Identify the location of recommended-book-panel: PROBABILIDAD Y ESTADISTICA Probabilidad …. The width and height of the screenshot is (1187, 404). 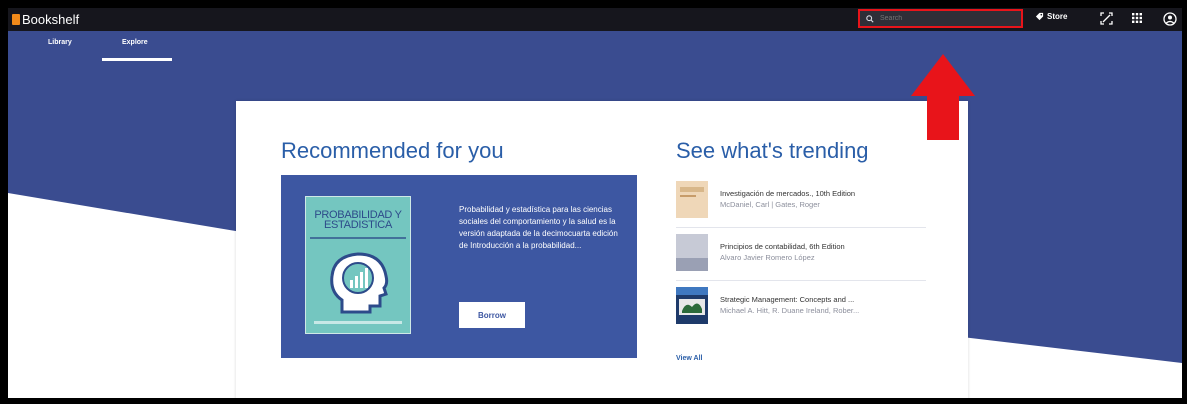
(459, 266).